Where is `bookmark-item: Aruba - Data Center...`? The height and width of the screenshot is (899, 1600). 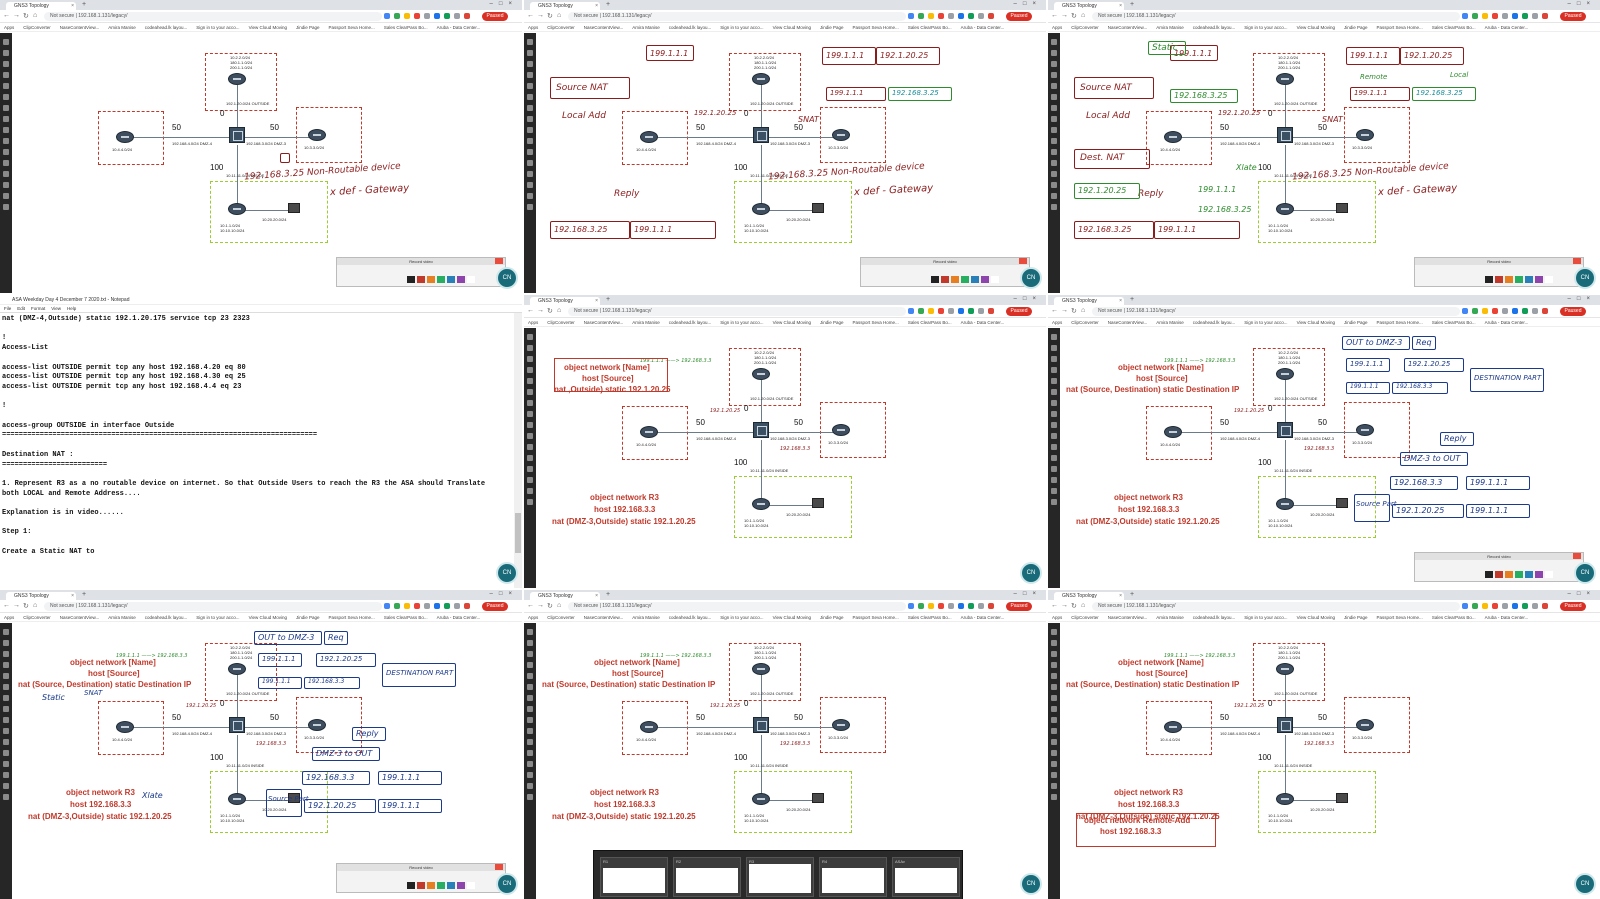
bookmark-item: Aruba - Data Center... is located at coordinates (1507, 617).